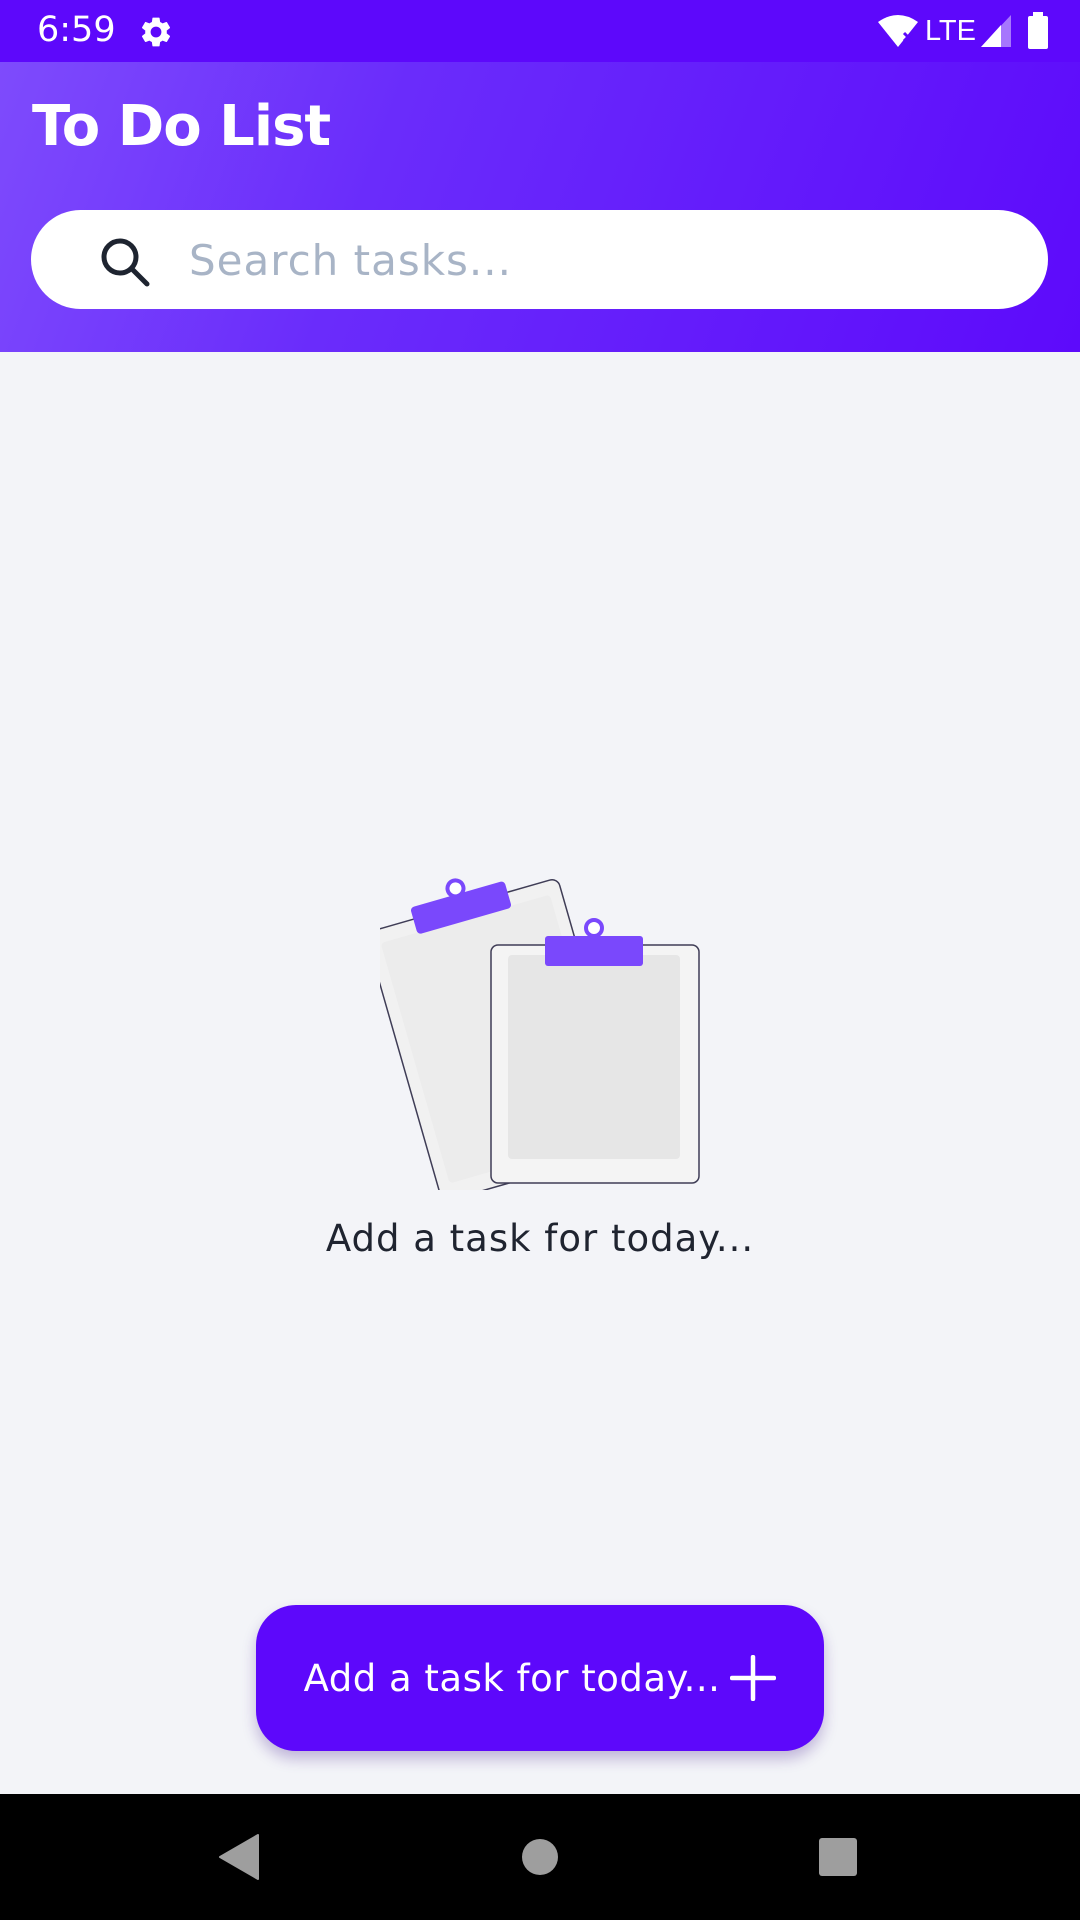 The height and width of the screenshot is (1920, 1080). I want to click on search-bar, so click(539, 259).